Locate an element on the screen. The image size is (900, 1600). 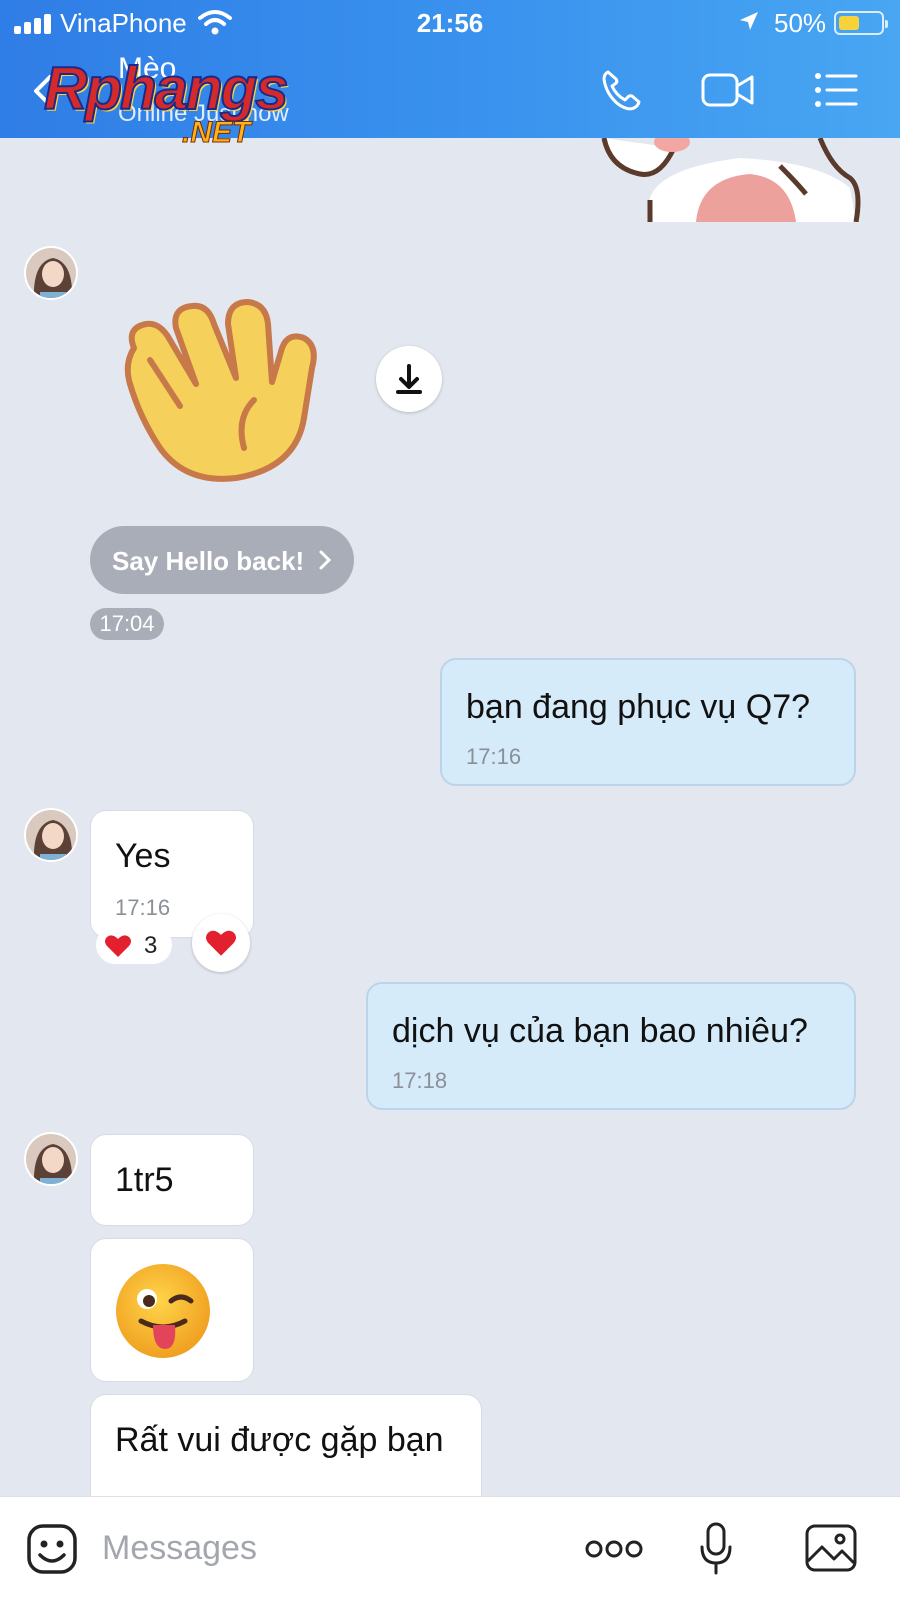
more-icon is located at coordinates (614, 1549).